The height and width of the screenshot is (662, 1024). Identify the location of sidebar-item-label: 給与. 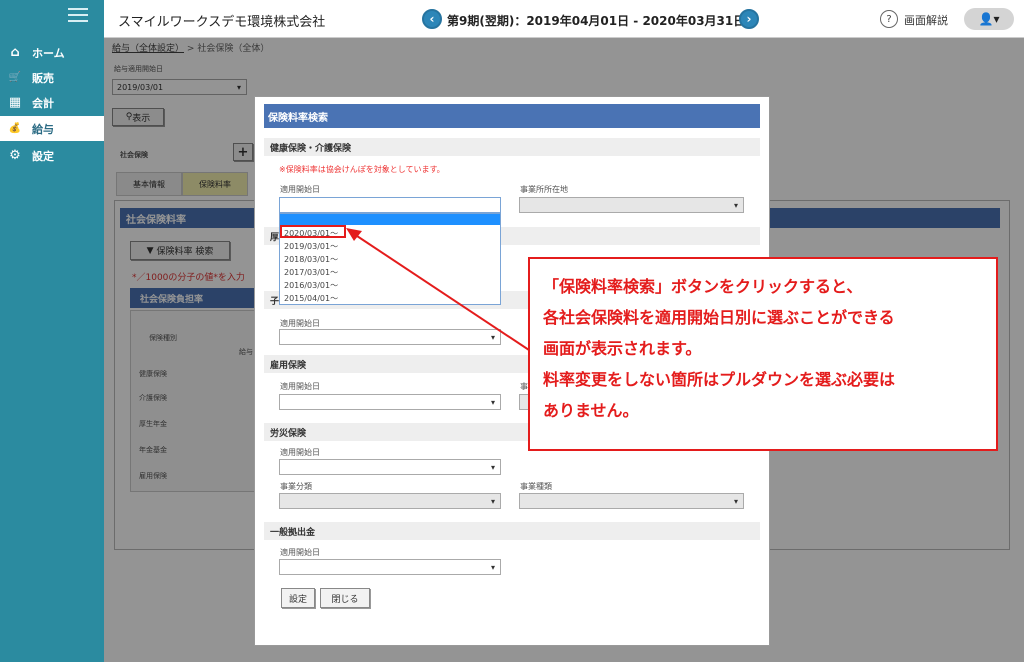
(43, 129).